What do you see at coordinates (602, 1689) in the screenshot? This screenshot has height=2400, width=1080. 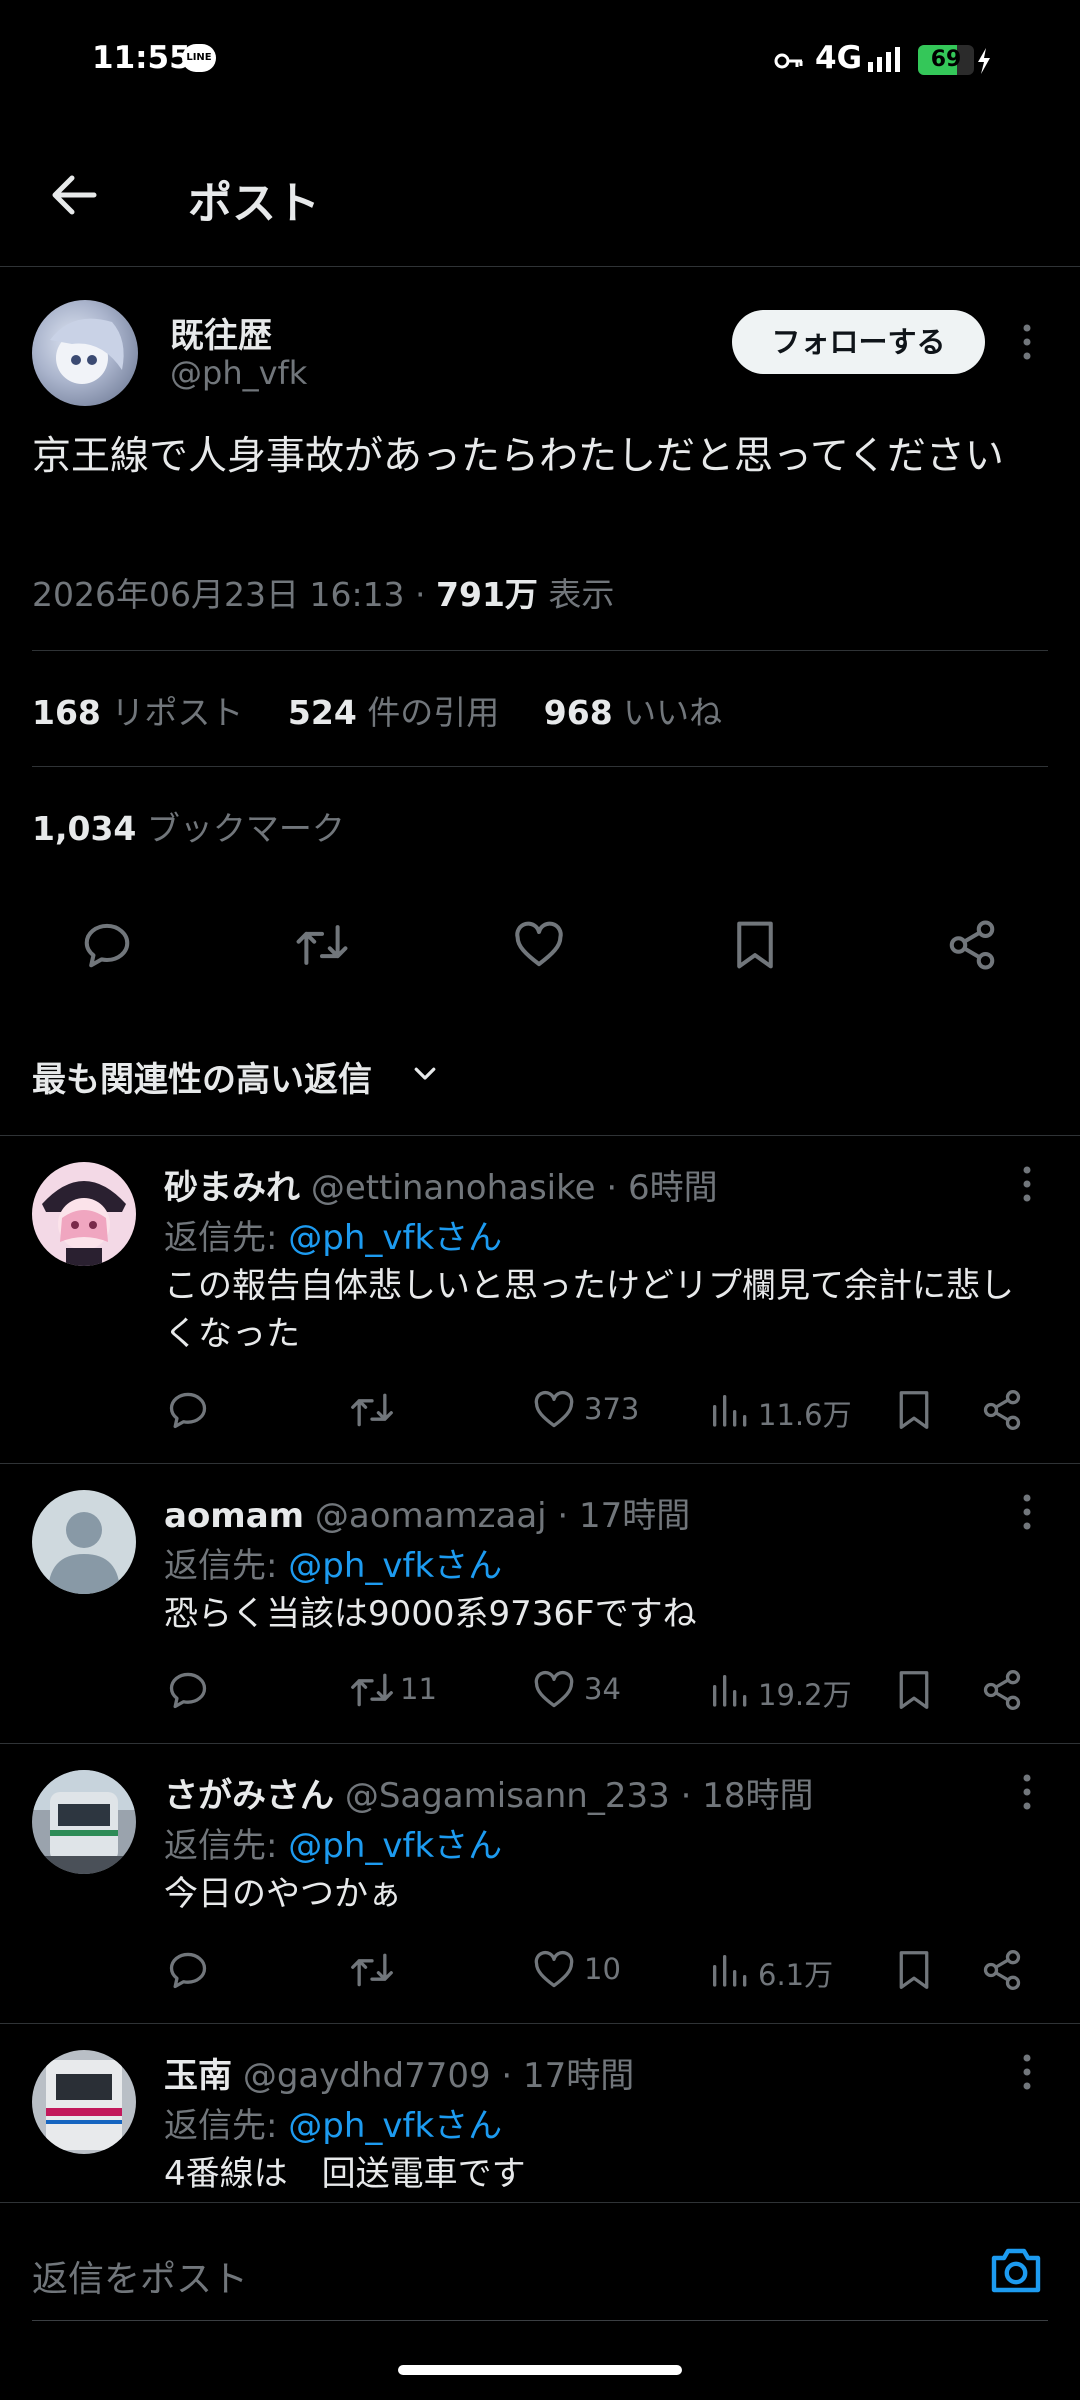 I see `like-count: 34` at bounding box center [602, 1689].